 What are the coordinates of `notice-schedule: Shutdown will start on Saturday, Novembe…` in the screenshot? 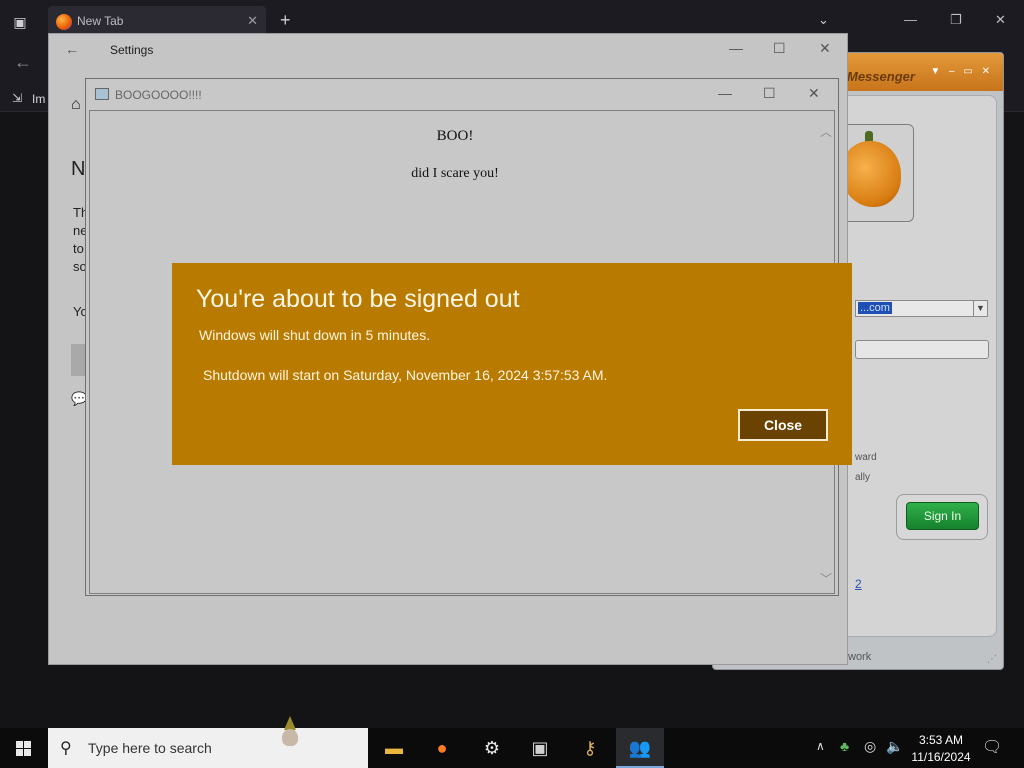 It's located at (405, 375).